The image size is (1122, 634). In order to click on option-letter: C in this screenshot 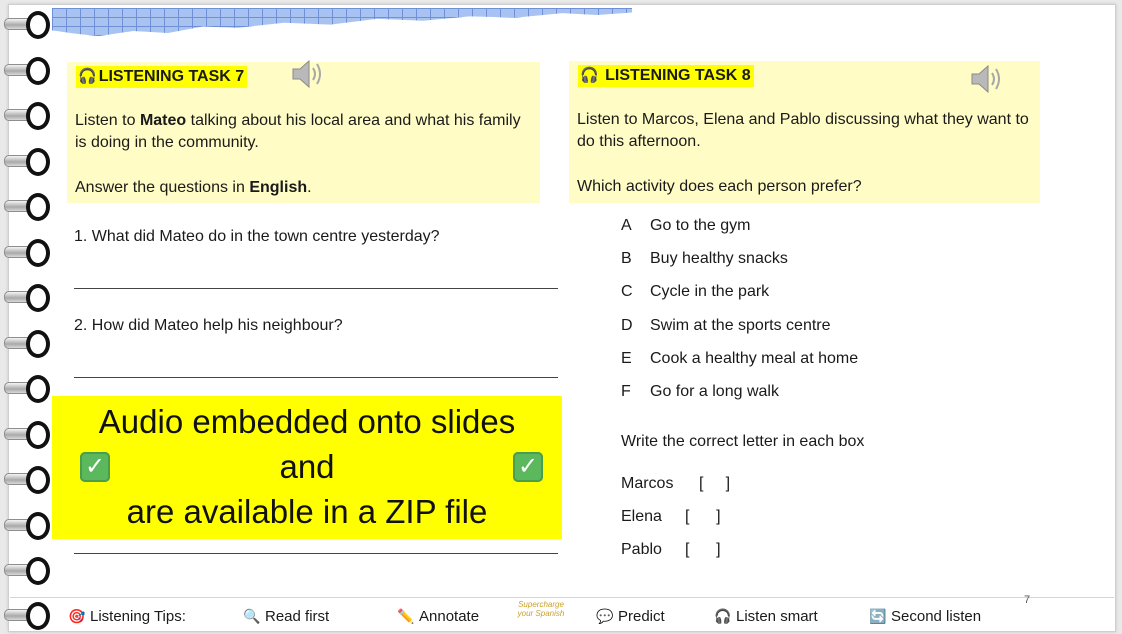, I will do `click(627, 291)`.